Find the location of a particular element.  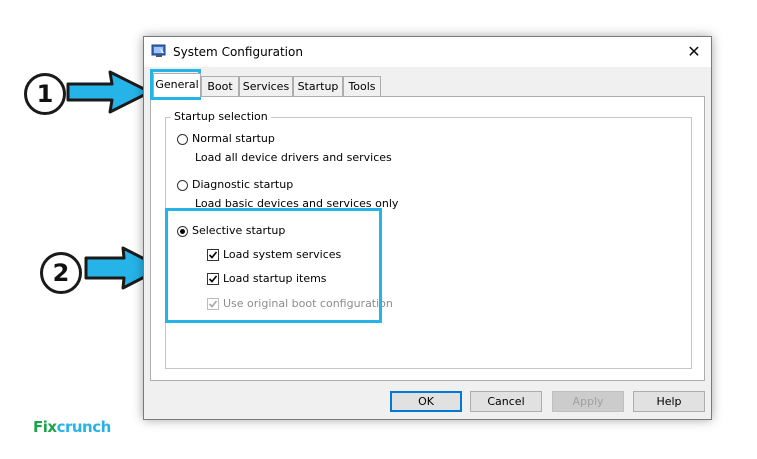

normal-startup-label: Normal startup is located at coordinates (233, 138).